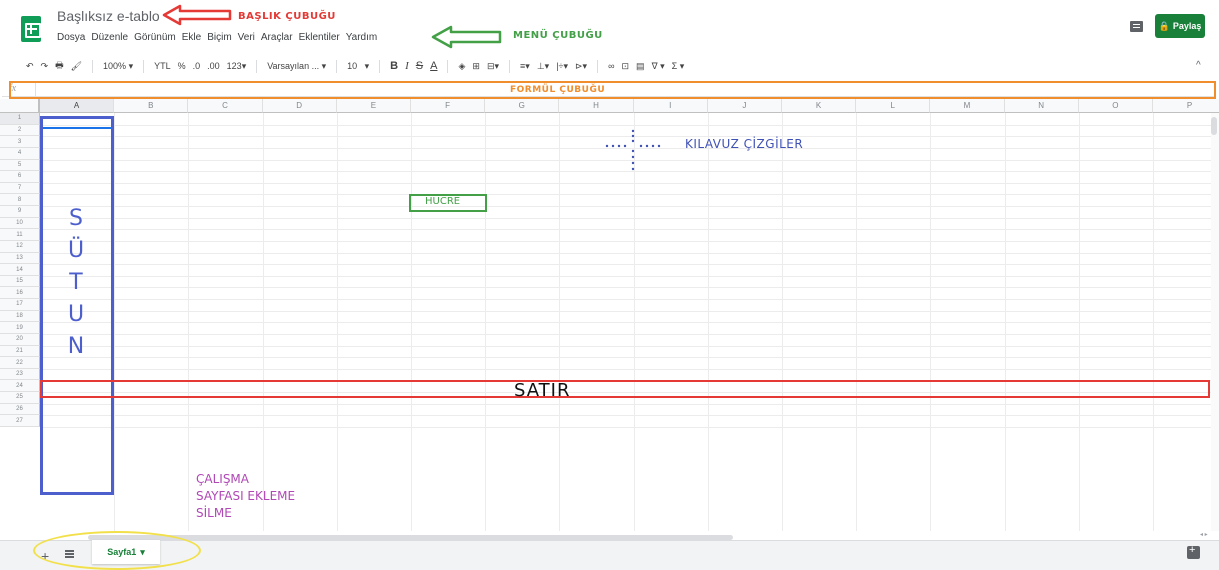 The width and height of the screenshot is (1219, 570). I want to click on sheets-logo-icon, so click(31, 29).